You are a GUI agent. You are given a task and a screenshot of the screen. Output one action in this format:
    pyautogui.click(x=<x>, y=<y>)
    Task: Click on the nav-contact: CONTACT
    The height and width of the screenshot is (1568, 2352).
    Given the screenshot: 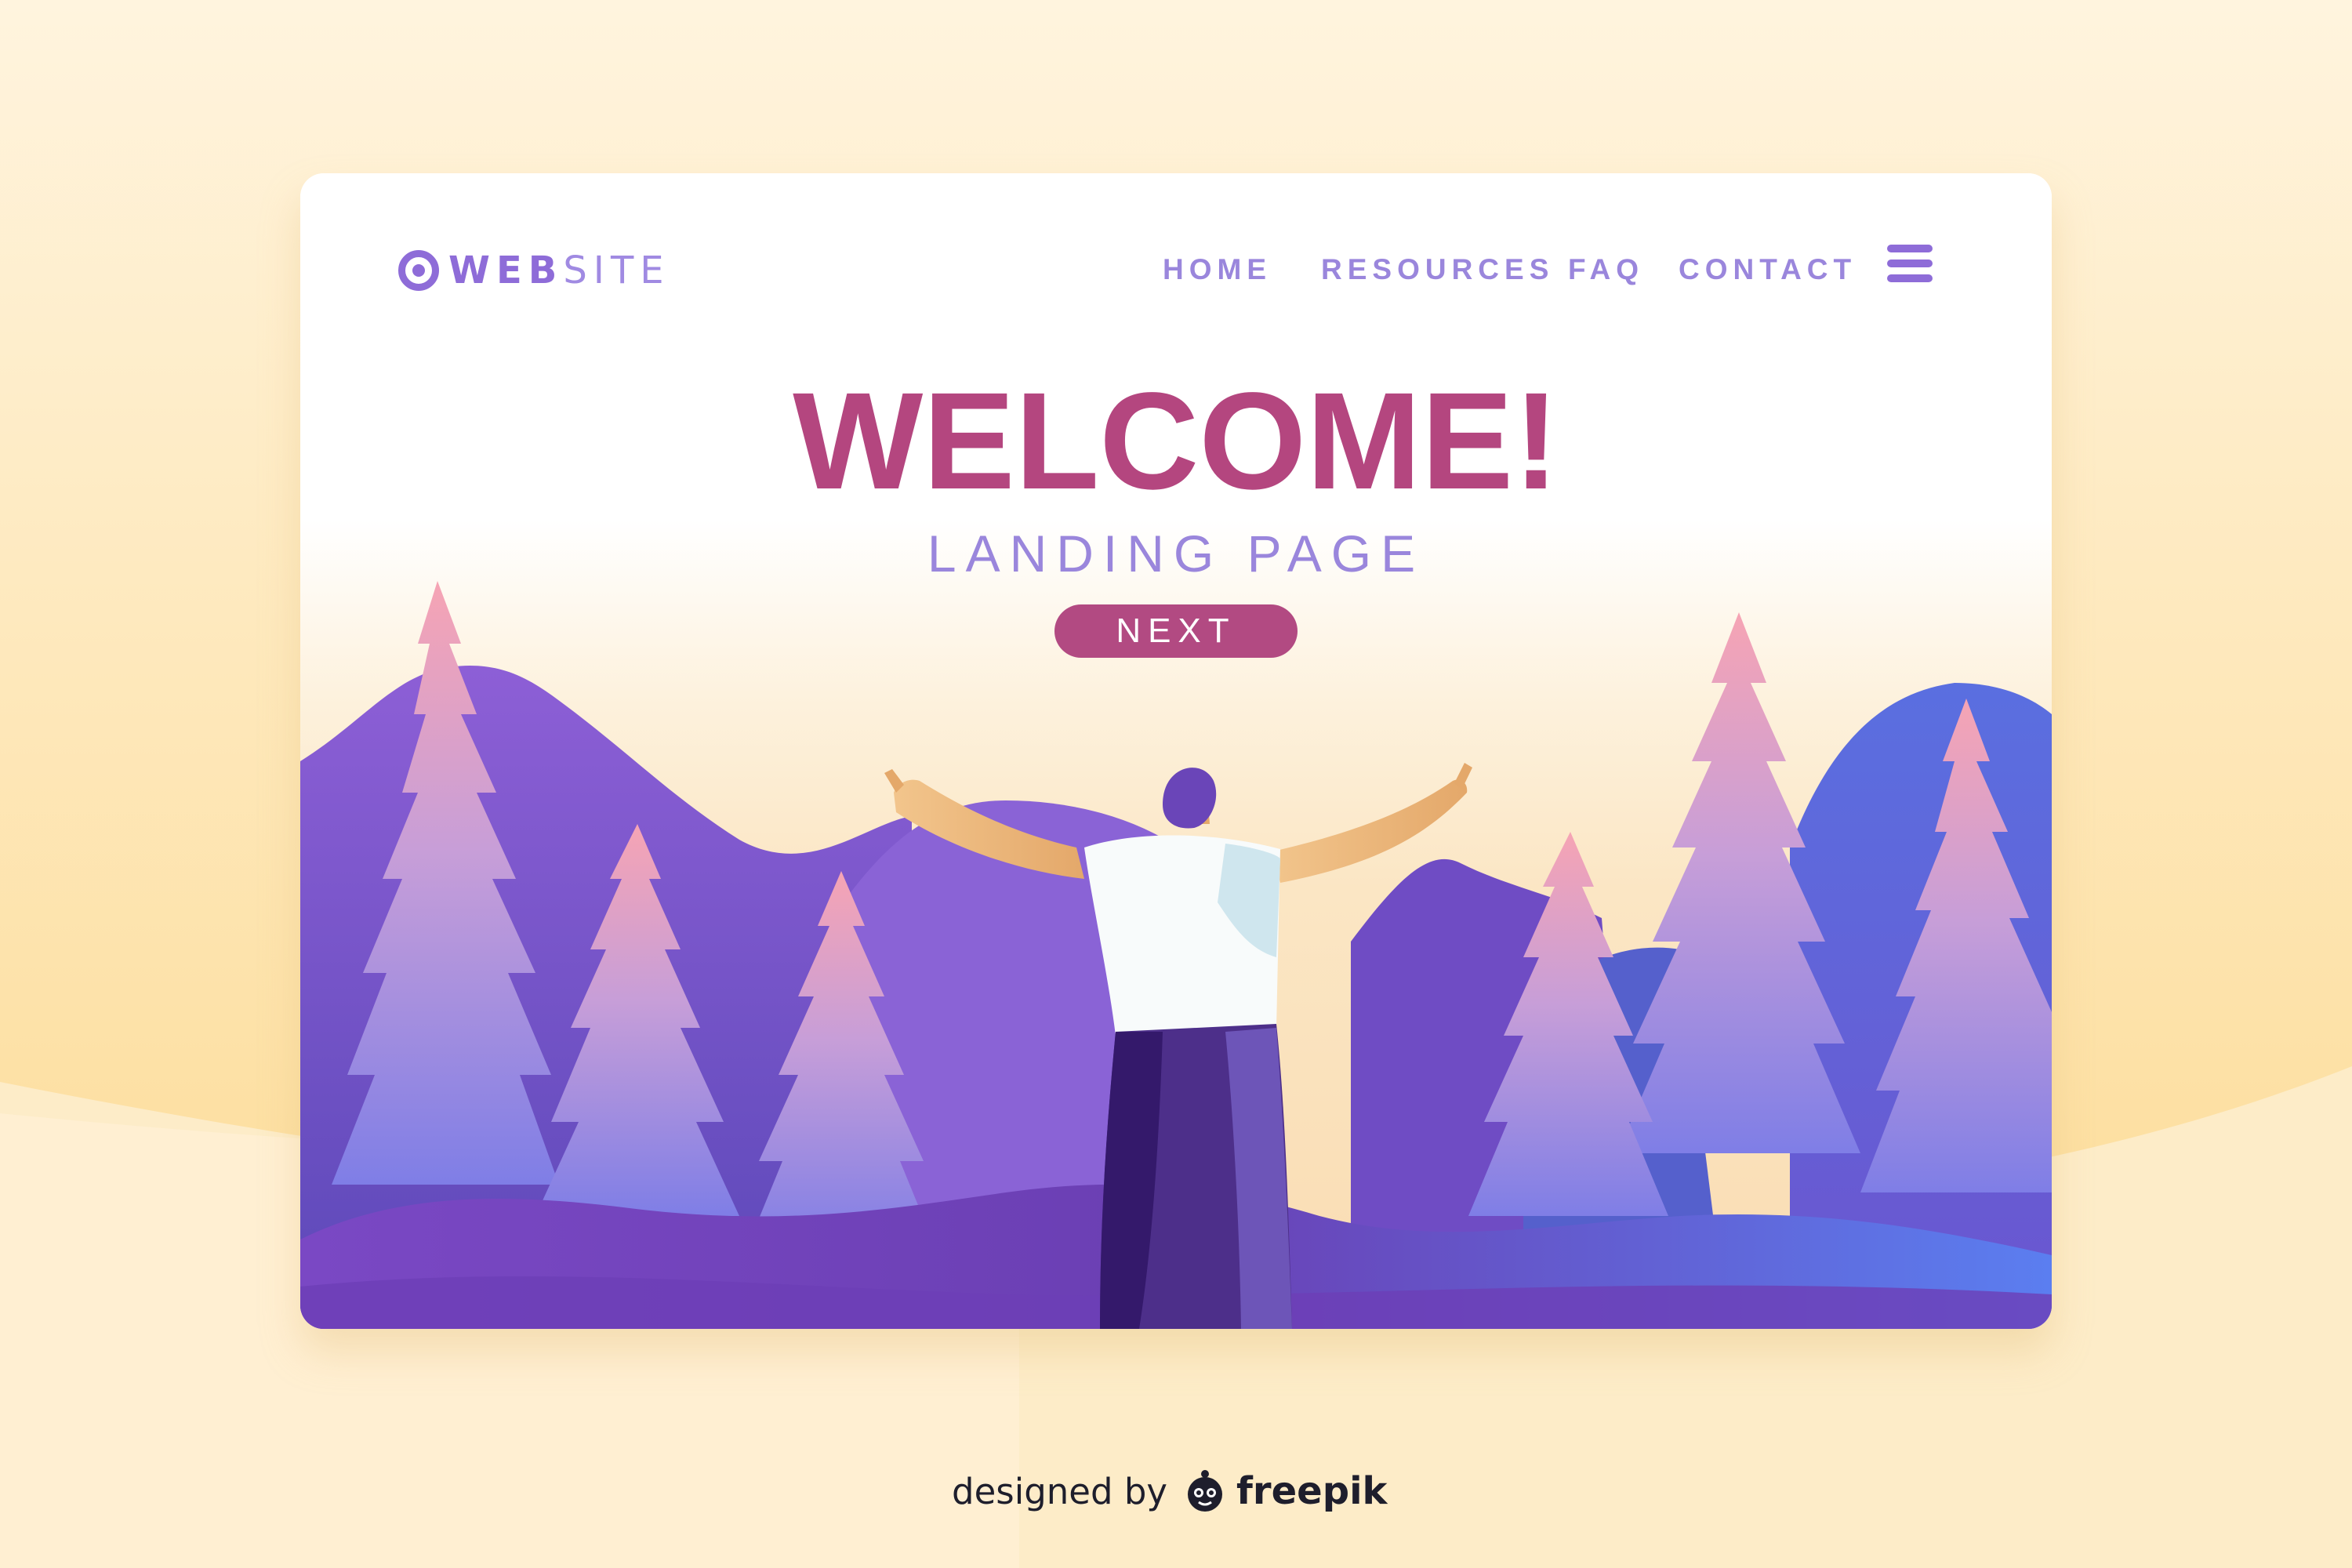 What is the action you would take?
    pyautogui.click(x=1768, y=269)
    